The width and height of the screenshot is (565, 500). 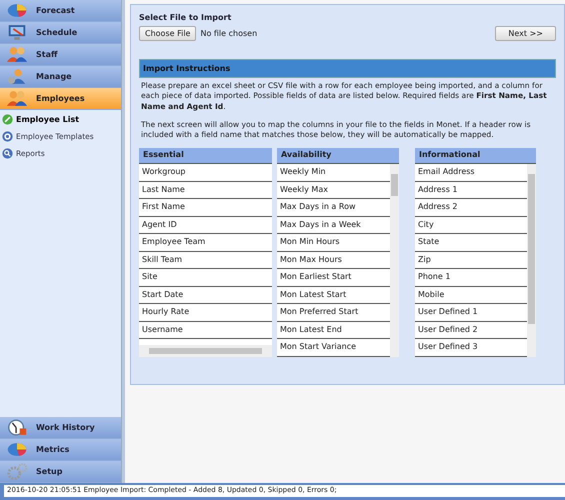 I want to click on list-item: Workgroup, so click(x=205, y=173).